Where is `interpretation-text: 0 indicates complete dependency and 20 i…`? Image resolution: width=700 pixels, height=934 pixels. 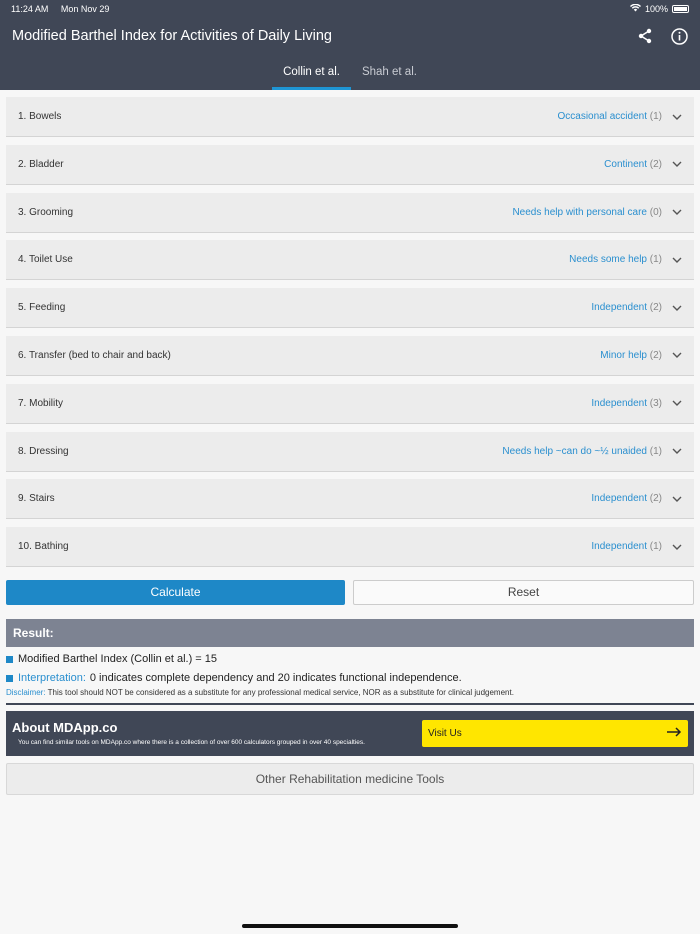
interpretation-text: 0 indicates complete dependency and 20 i… is located at coordinates (275, 678).